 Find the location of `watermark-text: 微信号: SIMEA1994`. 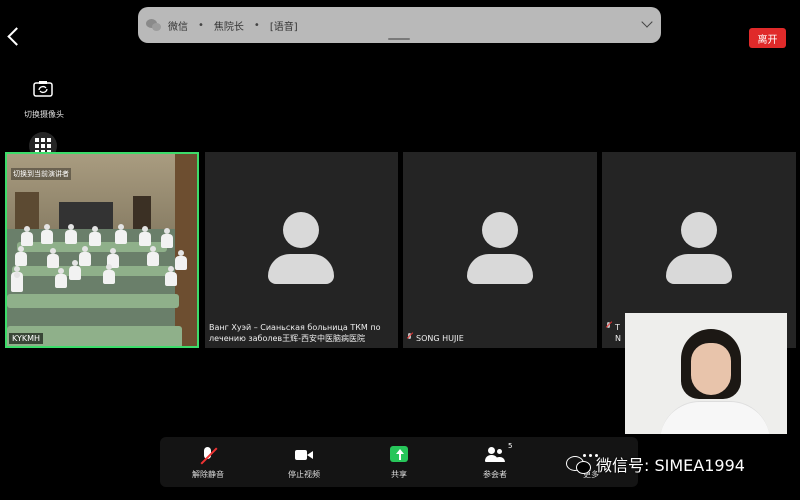

watermark-text: 微信号: SIMEA1994 is located at coordinates (670, 465).